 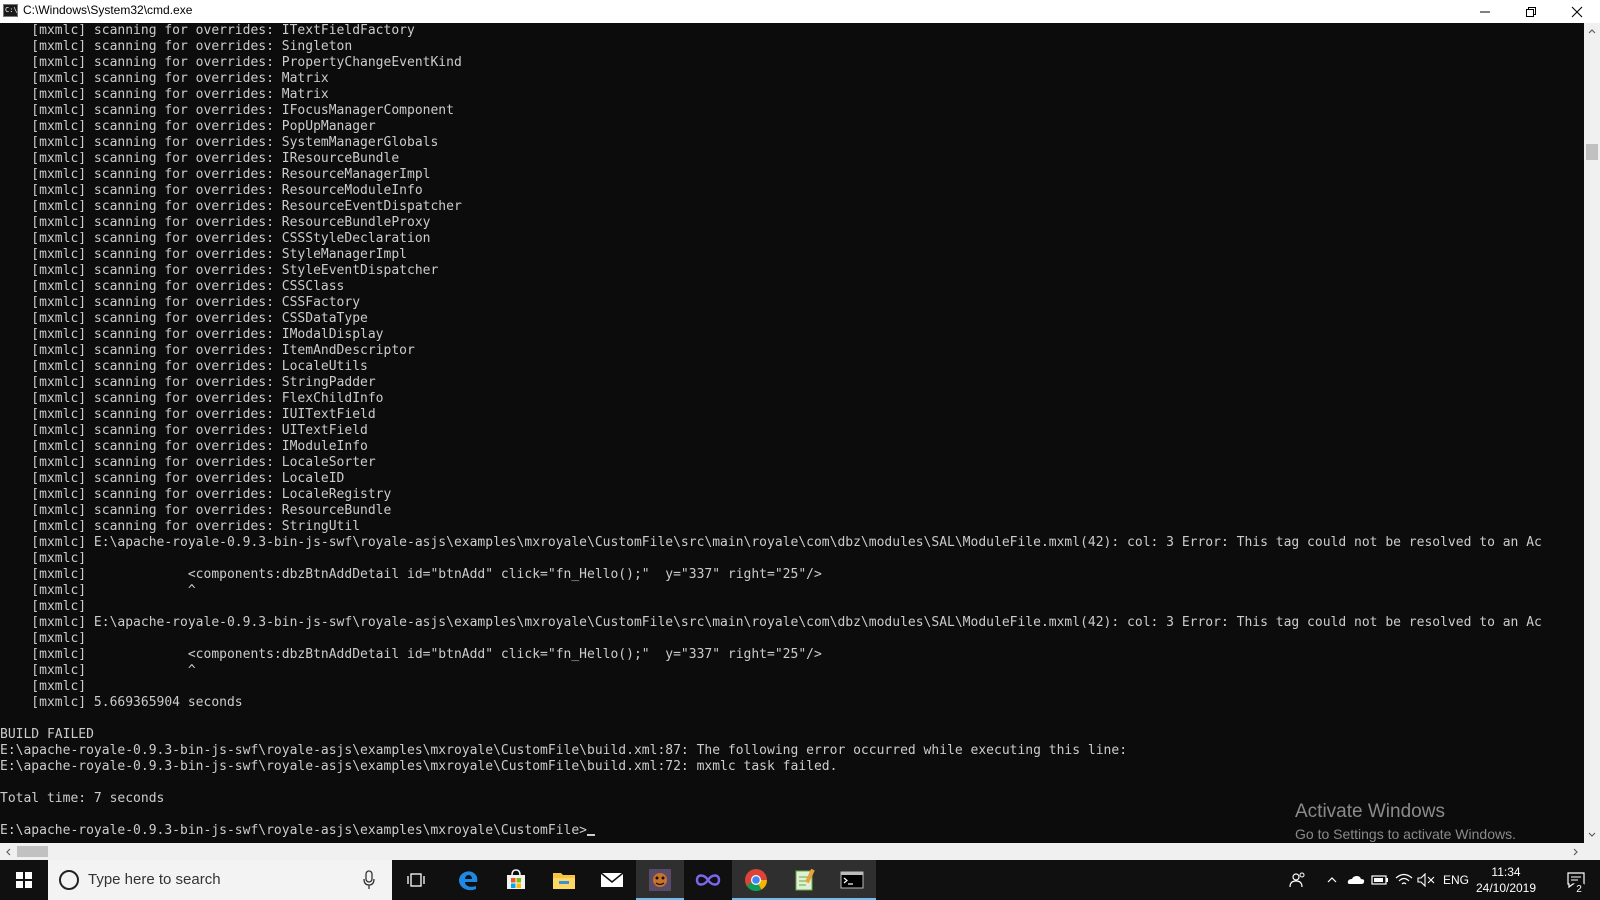 What do you see at coordinates (1506, 880) in the screenshot?
I see `clock: 11:34 24/10/2019` at bounding box center [1506, 880].